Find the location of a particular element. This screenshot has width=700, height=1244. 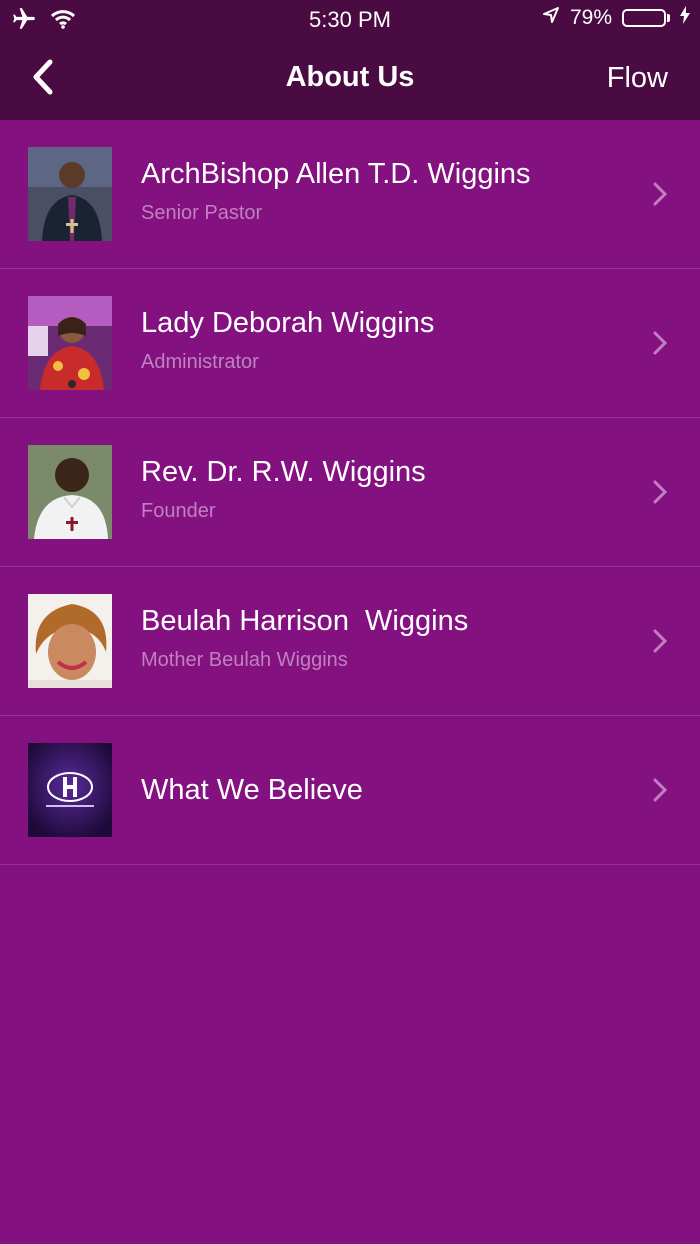

item-subtitle: Senior Pastor is located at coordinates (202, 213).